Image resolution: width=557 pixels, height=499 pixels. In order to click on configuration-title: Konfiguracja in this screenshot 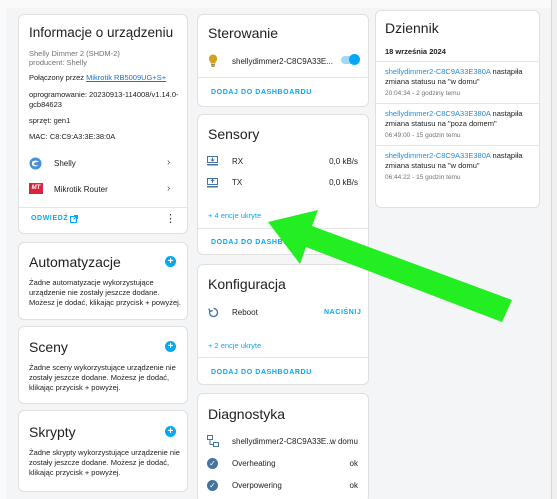, I will do `click(247, 284)`.